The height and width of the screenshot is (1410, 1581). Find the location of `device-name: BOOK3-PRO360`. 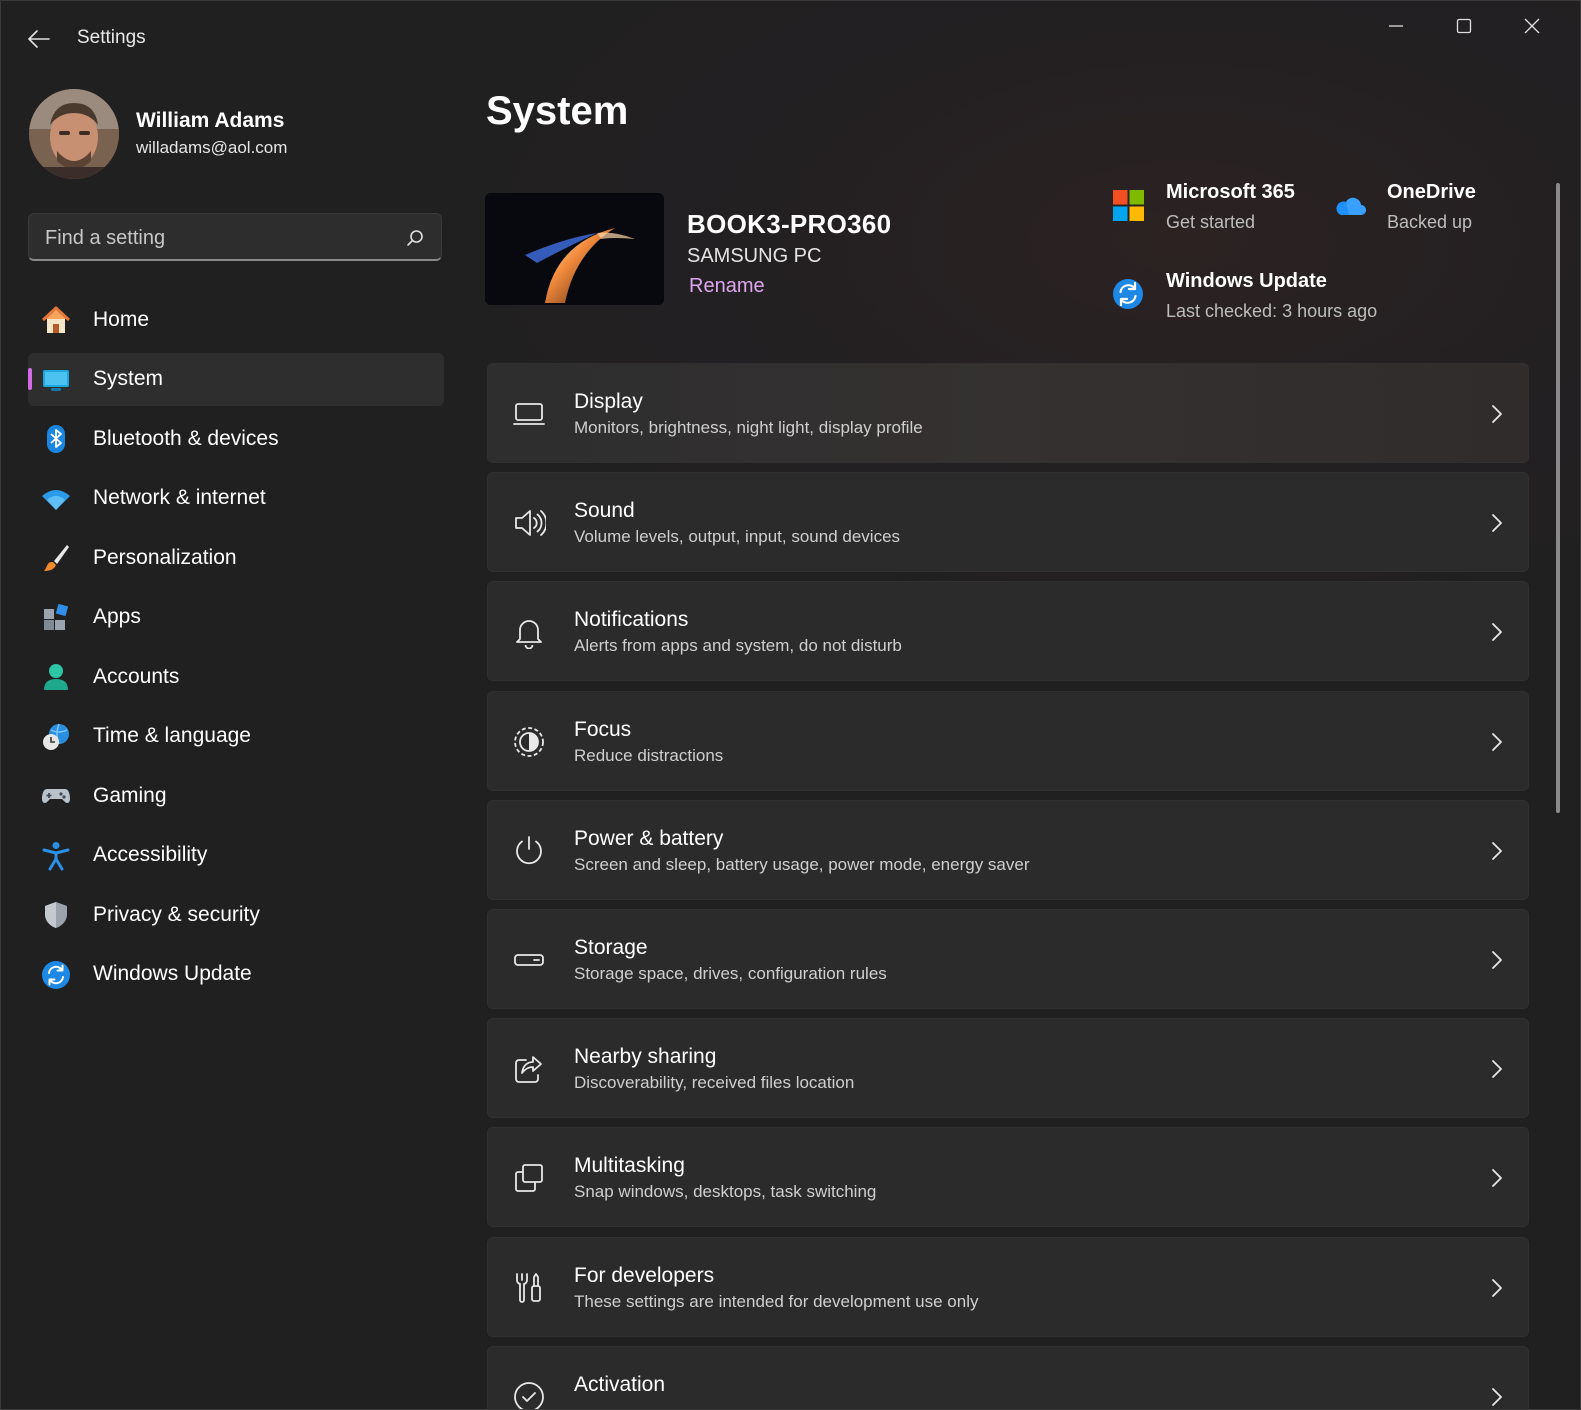

device-name: BOOK3-PRO360 is located at coordinates (789, 224).